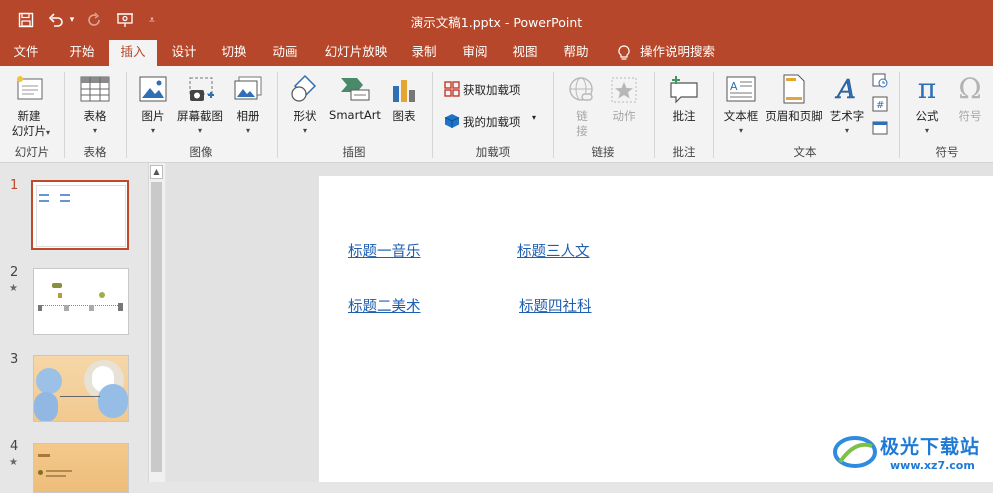 This screenshot has height=493, width=993. I want to click on my-addins-label: 我的加载项, so click(492, 122).